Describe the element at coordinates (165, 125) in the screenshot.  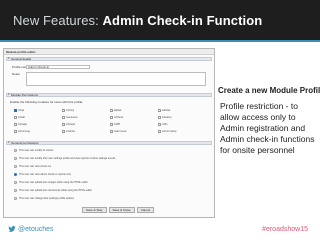
I see `module-checkbox-label: srtfin` at that location.